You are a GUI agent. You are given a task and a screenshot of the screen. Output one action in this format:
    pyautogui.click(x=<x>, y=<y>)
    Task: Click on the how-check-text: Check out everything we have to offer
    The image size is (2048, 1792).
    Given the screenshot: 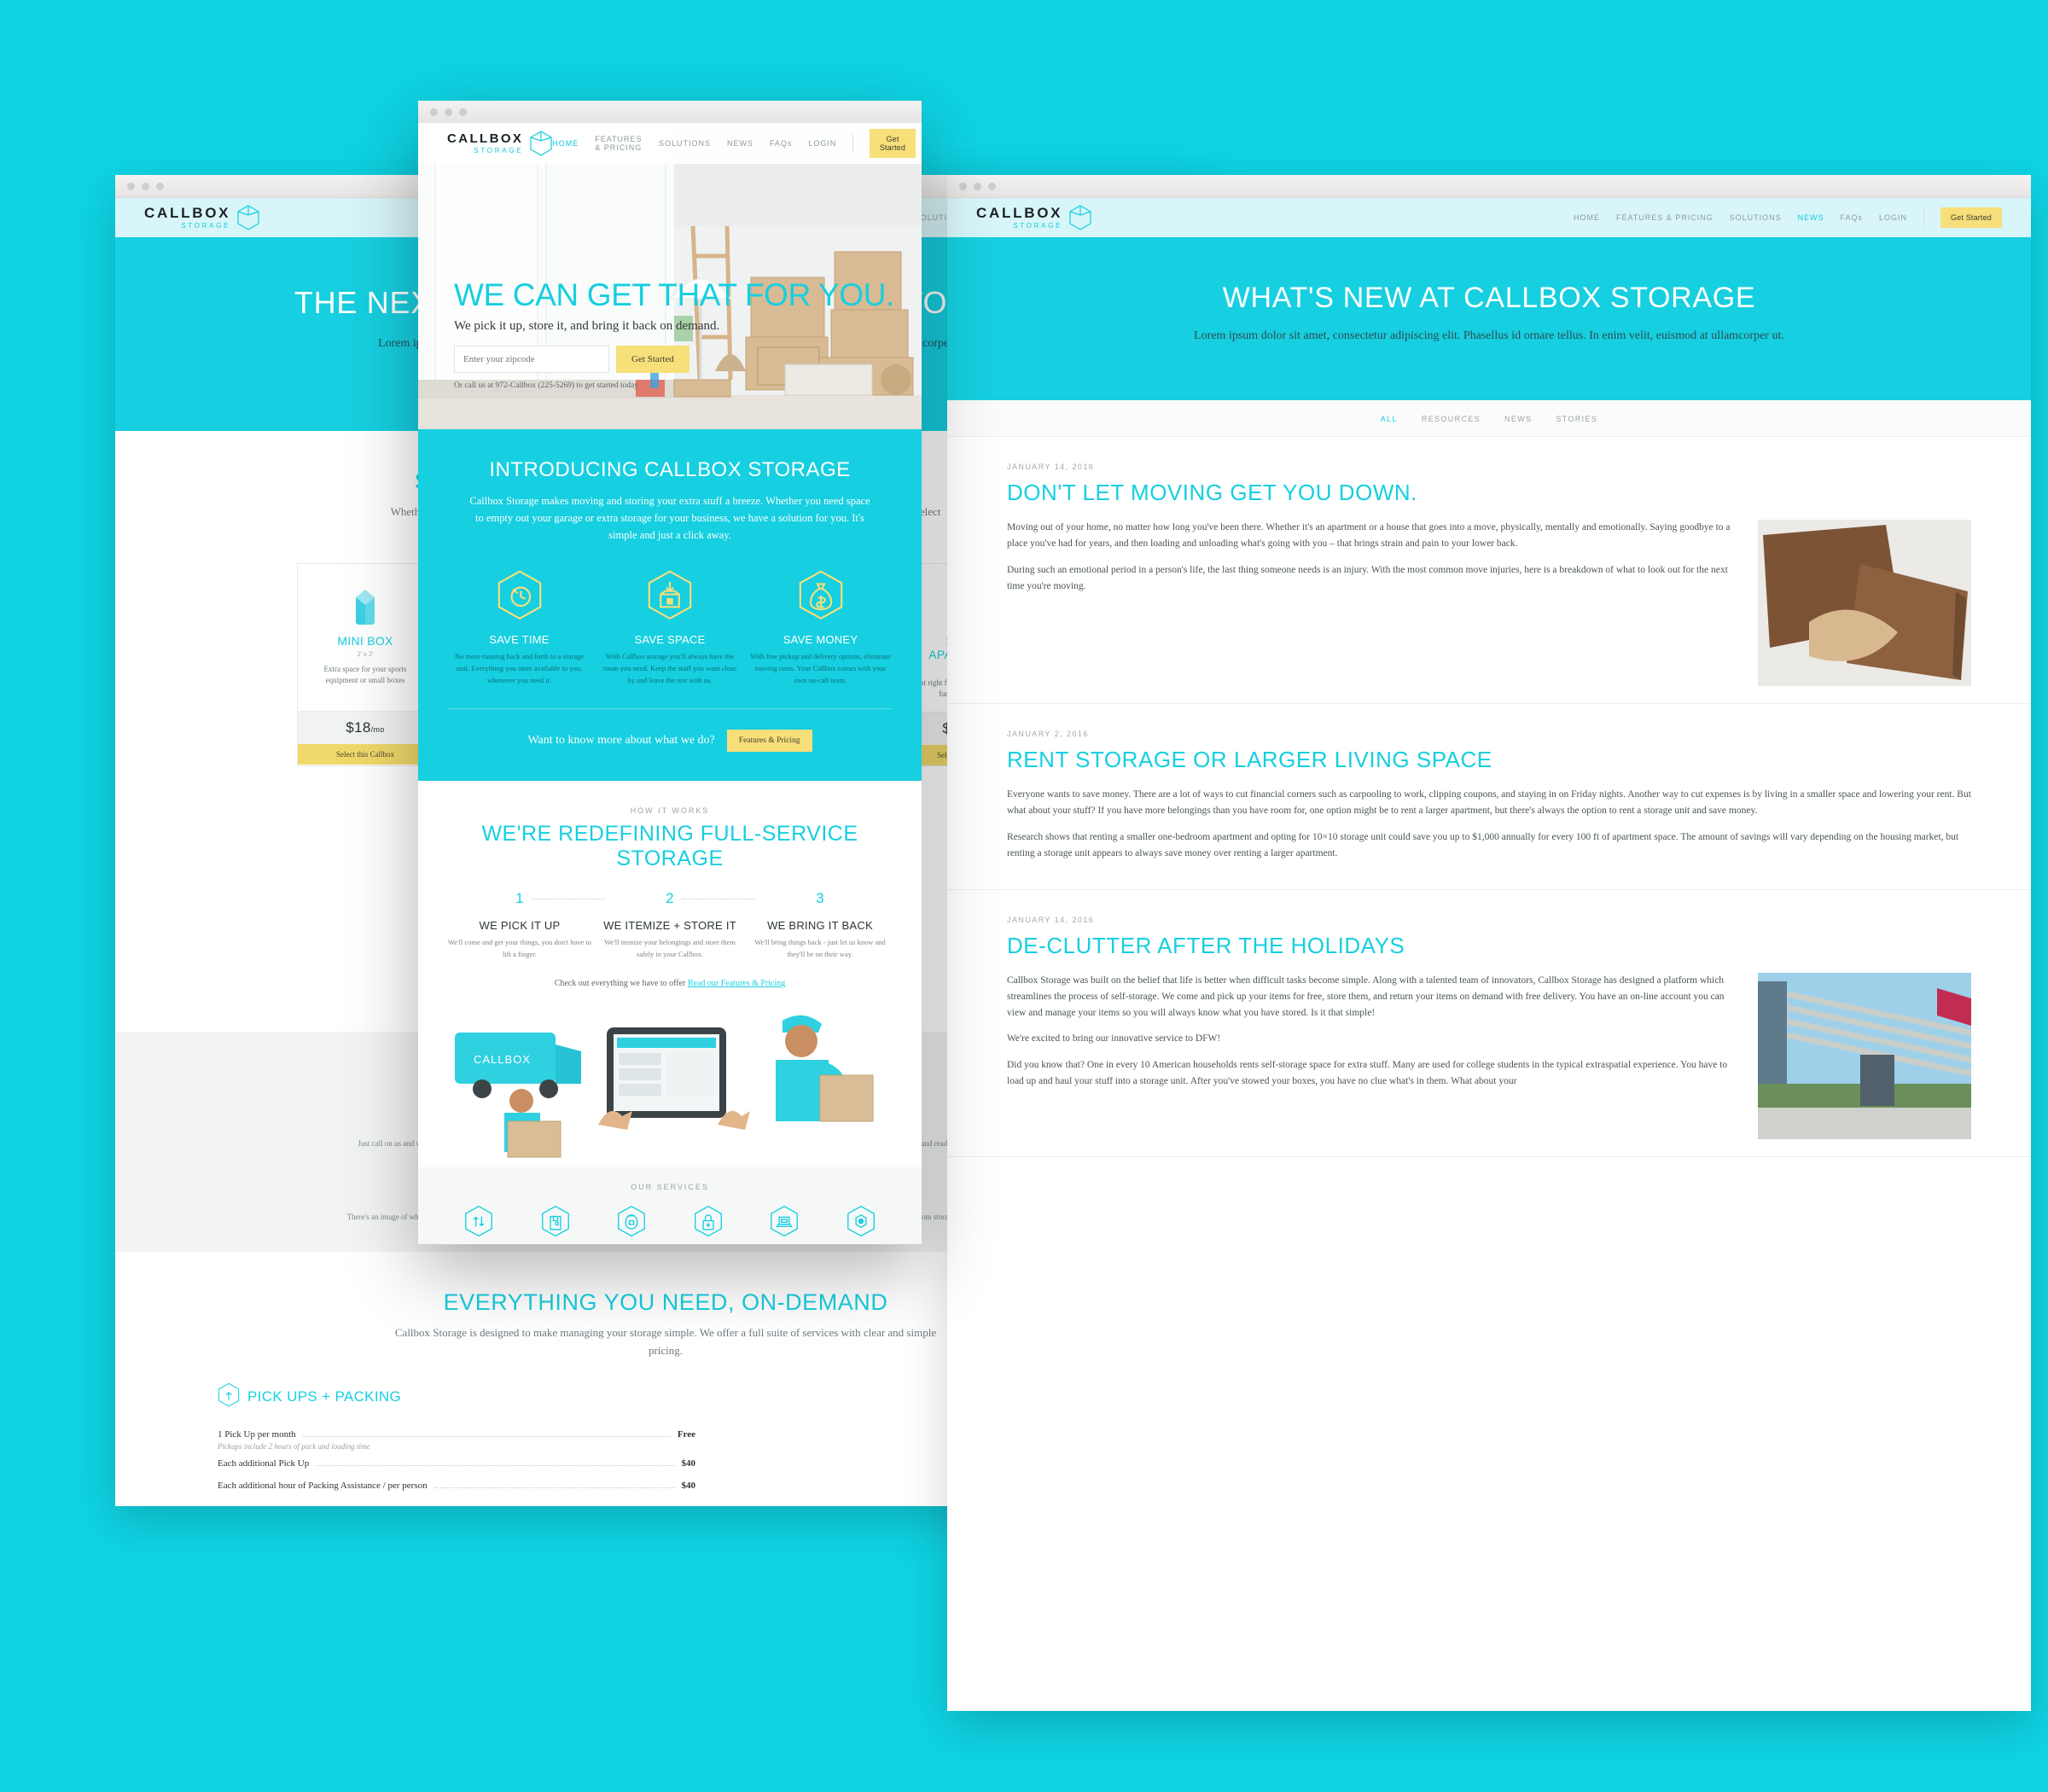 What is the action you would take?
    pyautogui.click(x=620, y=984)
    